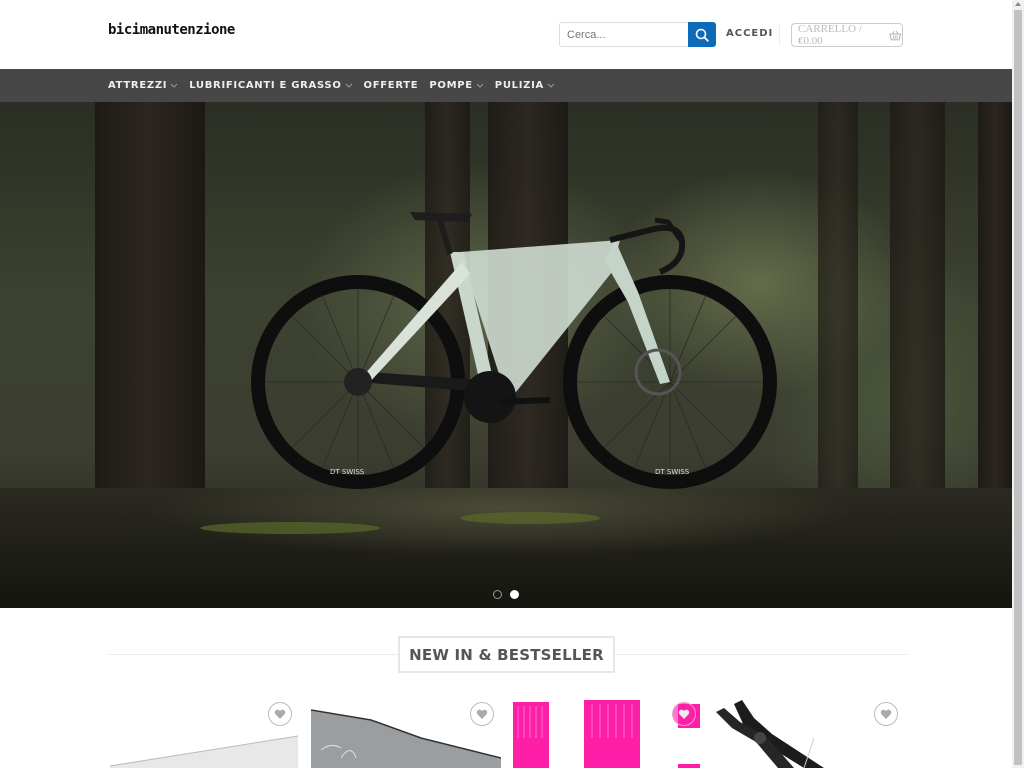  I want to click on nav-item-pompe: POMPE, so click(456, 85).